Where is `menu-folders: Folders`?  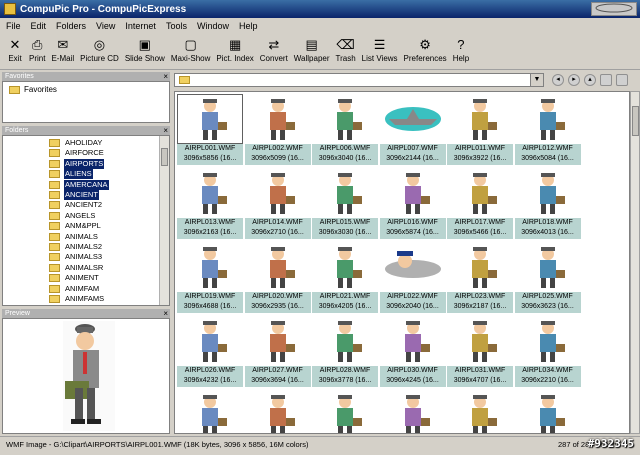 menu-folders: Folders is located at coordinates (71, 26).